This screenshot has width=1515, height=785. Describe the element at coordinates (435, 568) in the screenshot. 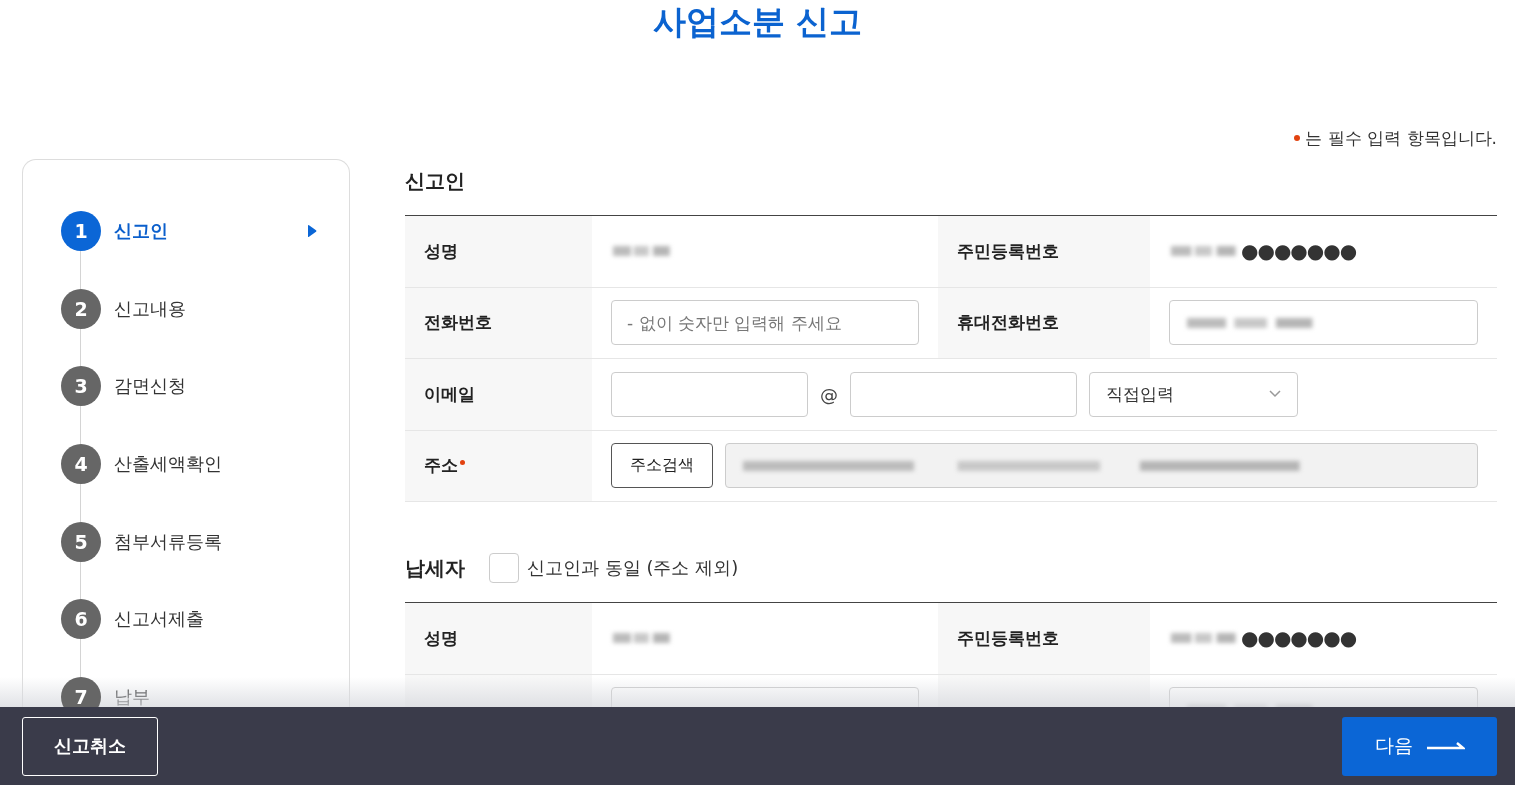

I see `section-title: 납세자` at that location.